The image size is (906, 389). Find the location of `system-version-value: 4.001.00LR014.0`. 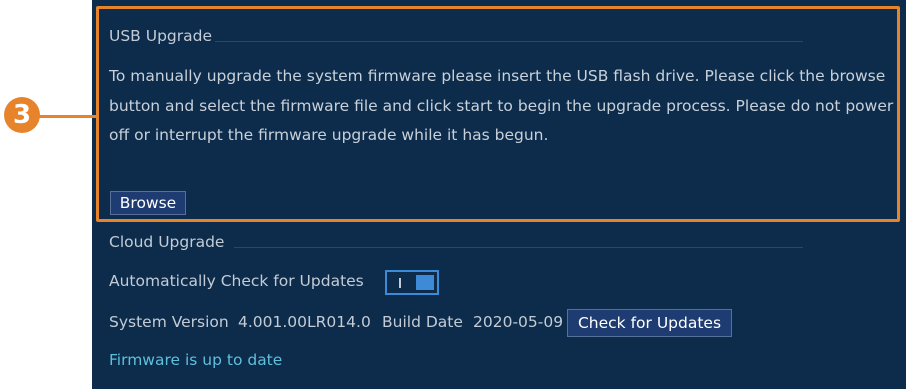

system-version-value: 4.001.00LR014.0 is located at coordinates (304, 322).